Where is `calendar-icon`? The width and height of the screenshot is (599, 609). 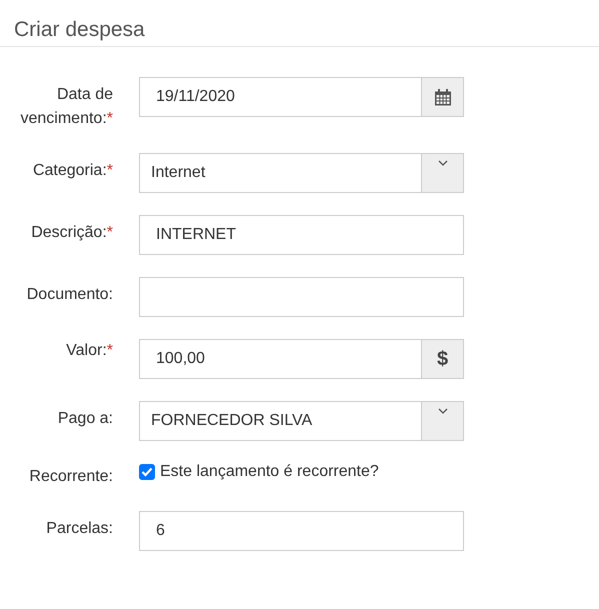 calendar-icon is located at coordinates (443, 97).